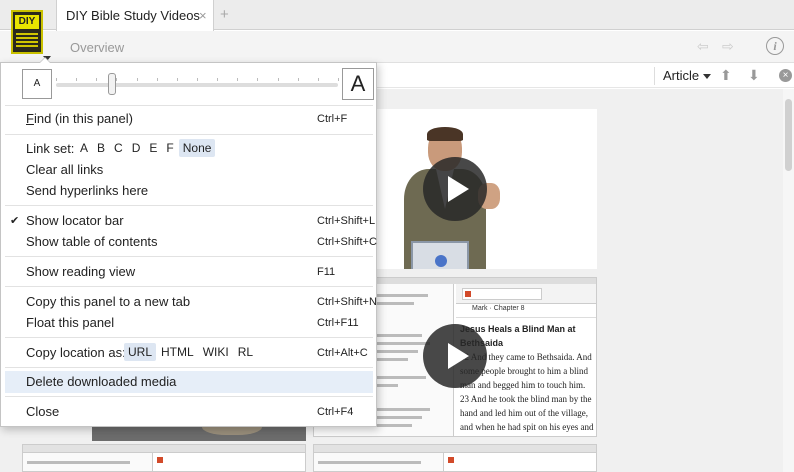  Describe the element at coordinates (397, 15) in the screenshot. I see `tab-strip: DIY Bible Study Videos × +` at that location.